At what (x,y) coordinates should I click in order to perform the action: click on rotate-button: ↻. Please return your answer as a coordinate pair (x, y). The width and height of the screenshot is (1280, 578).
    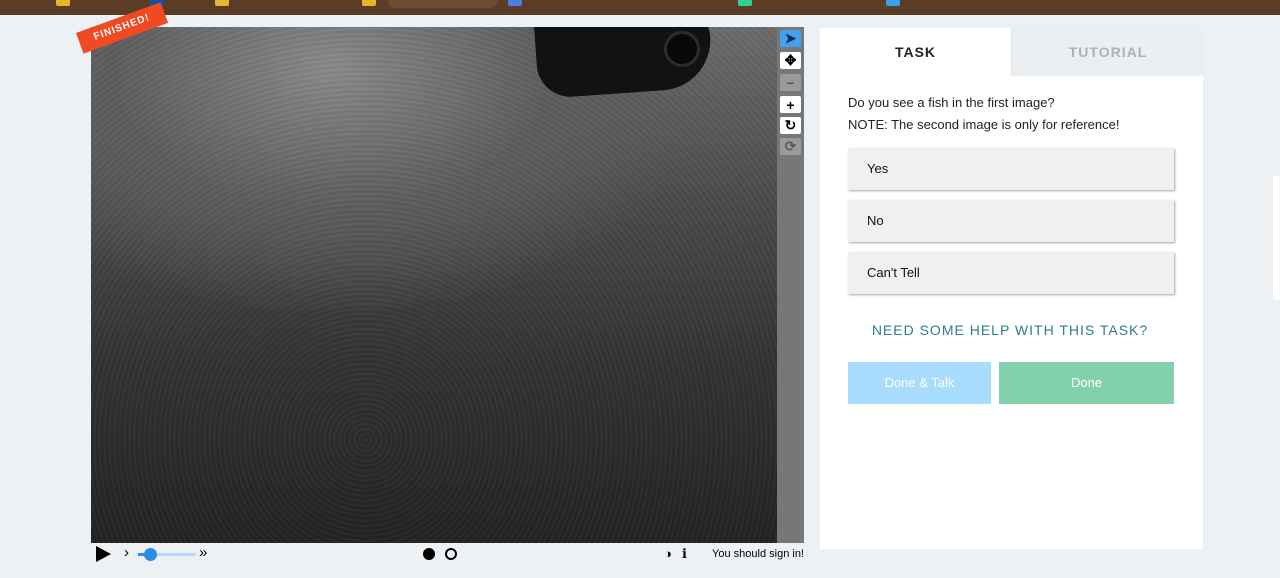
    Looking at the image, I should click on (790, 125).